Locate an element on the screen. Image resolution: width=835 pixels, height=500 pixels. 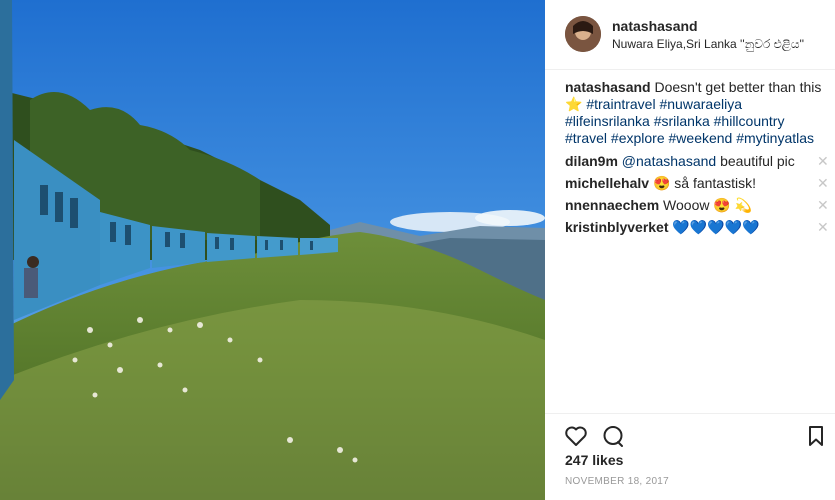
comment-item: dilan9m @natashasand beautiful pic ✕ is located at coordinates (697, 164).